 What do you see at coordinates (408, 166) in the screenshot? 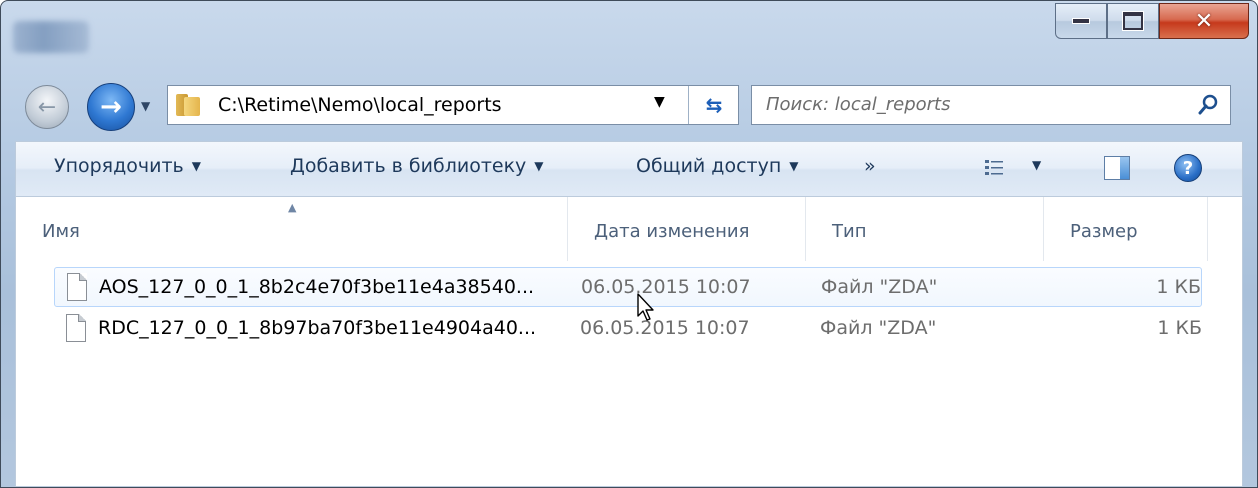
I see `add-to-library-label: Добавить в библиотеку` at bounding box center [408, 166].